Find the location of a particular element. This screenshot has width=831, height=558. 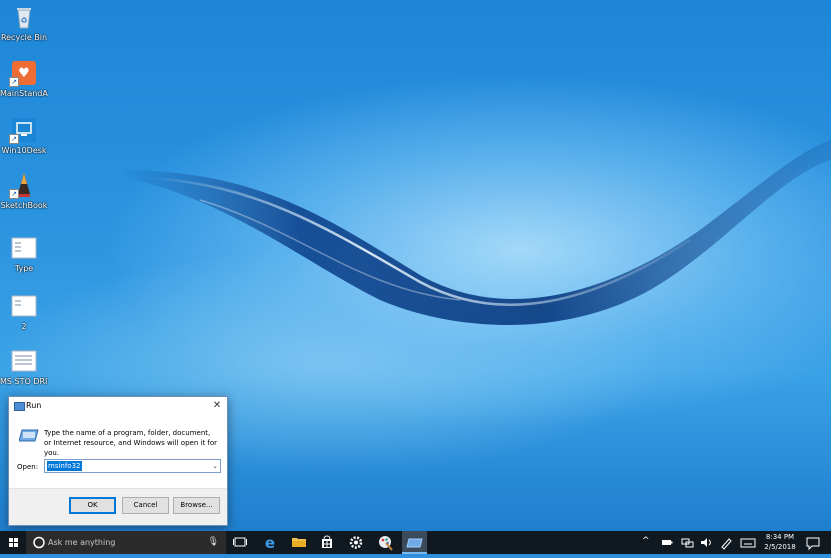

run-taskbar-button is located at coordinates (414, 542).